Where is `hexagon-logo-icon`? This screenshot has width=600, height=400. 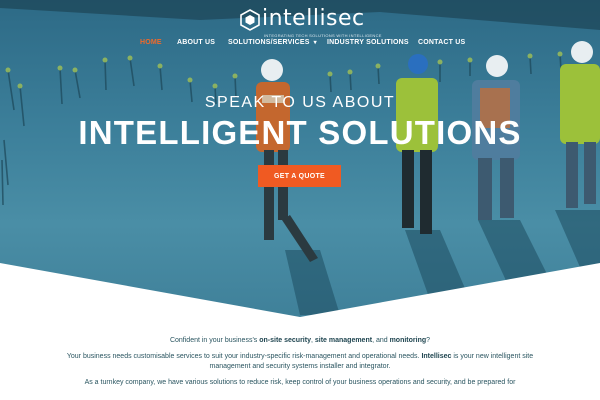 hexagon-logo-icon is located at coordinates (250, 20).